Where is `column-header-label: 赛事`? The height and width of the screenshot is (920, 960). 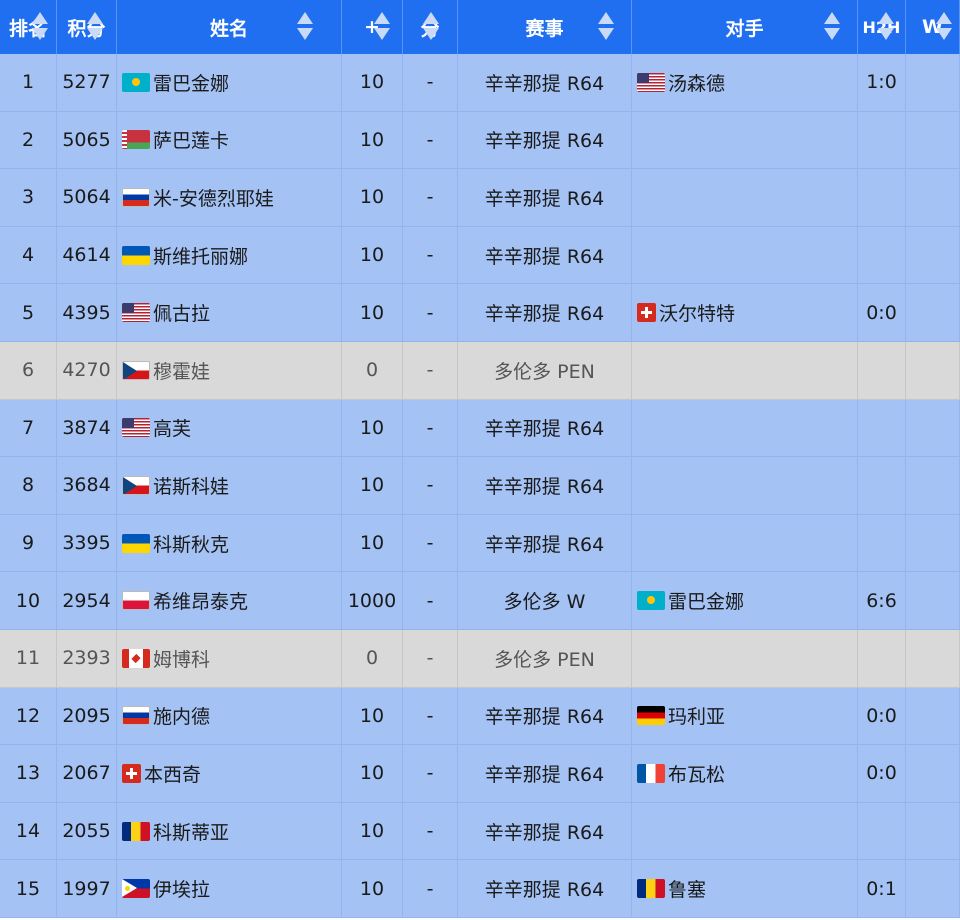
column-header-label: 赛事 is located at coordinates (544, 28).